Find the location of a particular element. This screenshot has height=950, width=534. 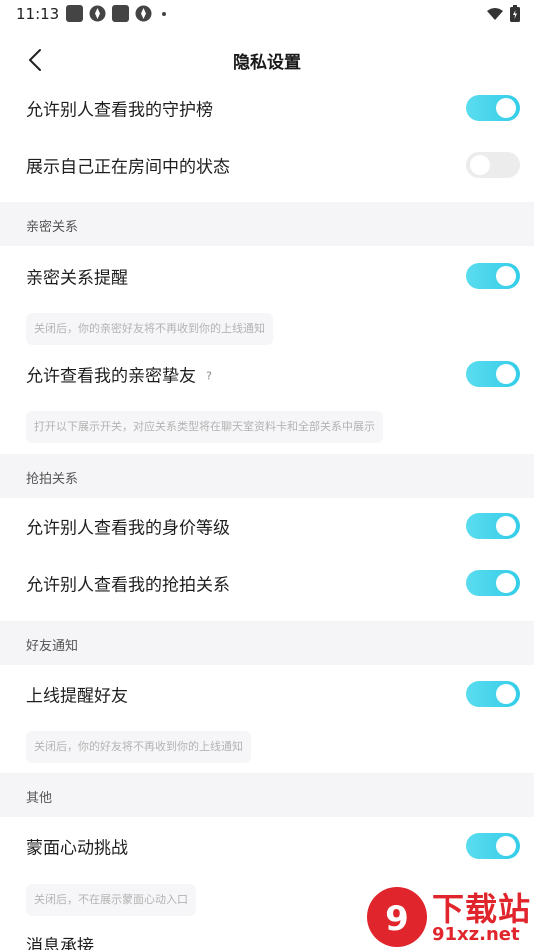

setting-row-online-remind: 上线提醒好友 is located at coordinates (267, 694).